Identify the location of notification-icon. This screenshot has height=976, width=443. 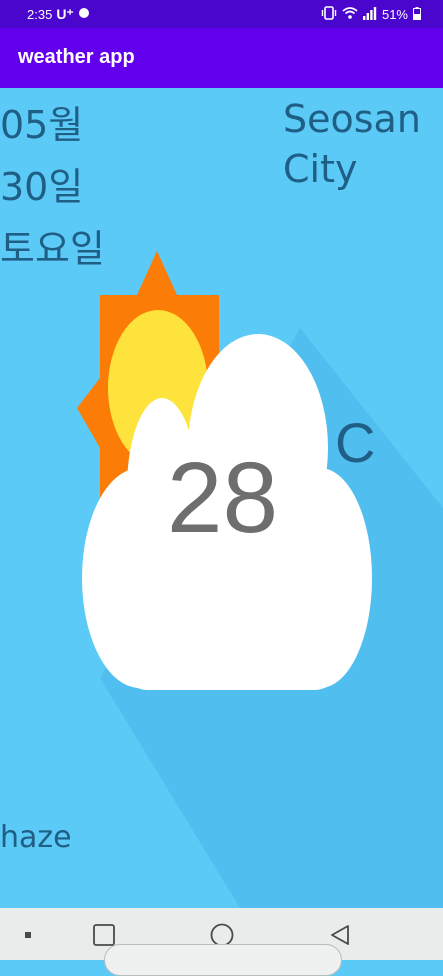
(84, 14).